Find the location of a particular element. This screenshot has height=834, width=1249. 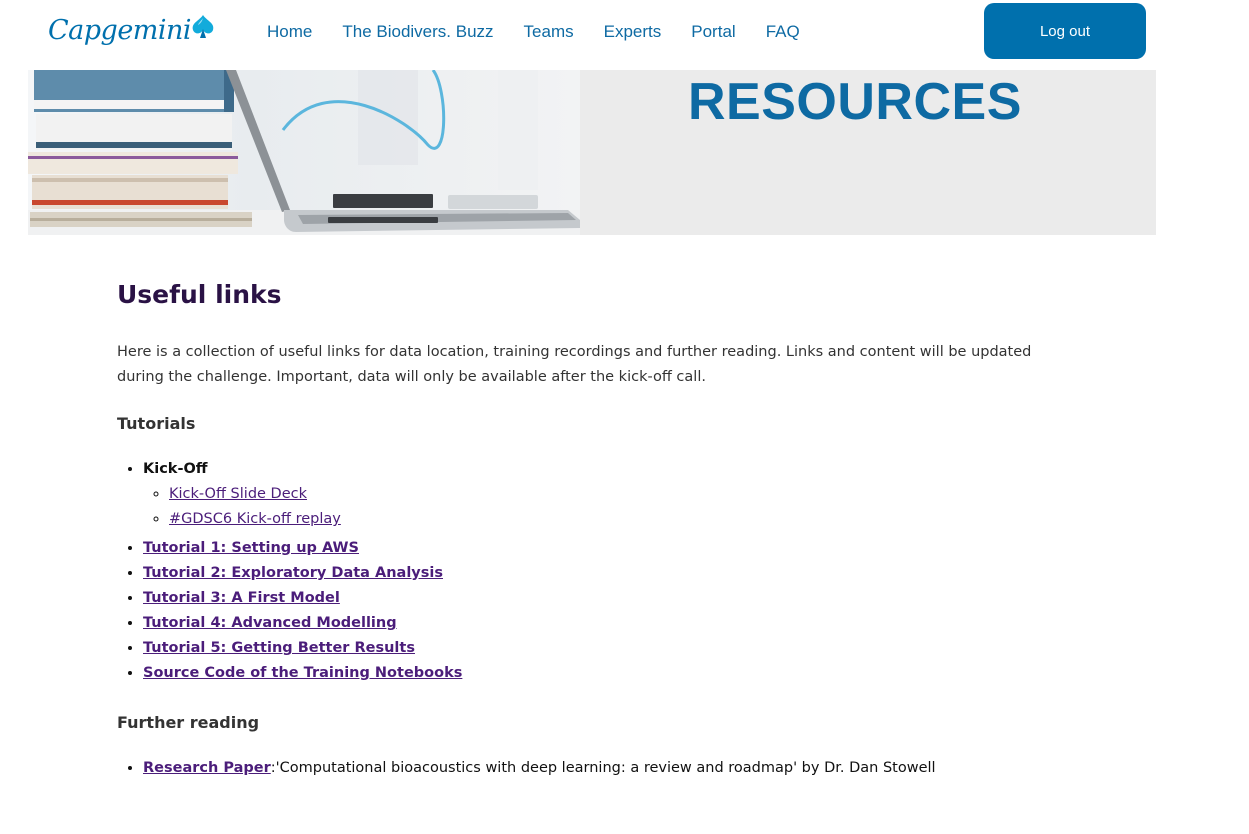

nav-biodivers-buzz-link: The Biodivers. Buzz is located at coordinates (417, 32).